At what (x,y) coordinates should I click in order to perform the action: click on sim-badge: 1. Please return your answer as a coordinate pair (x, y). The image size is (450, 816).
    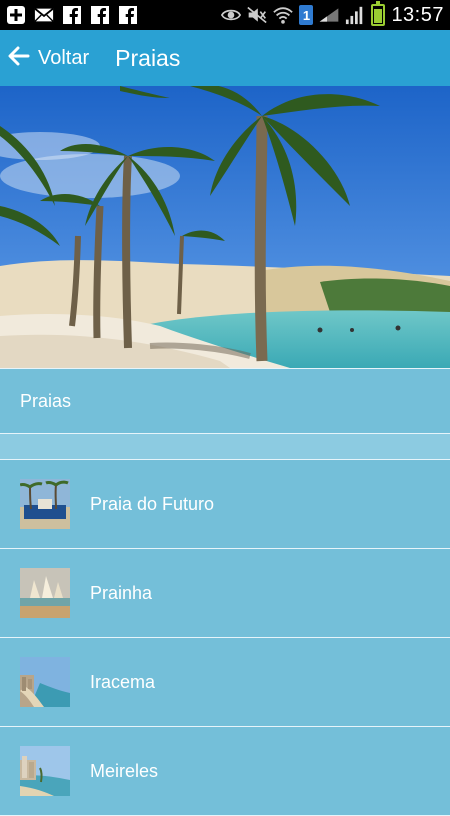
    Looking at the image, I should click on (306, 15).